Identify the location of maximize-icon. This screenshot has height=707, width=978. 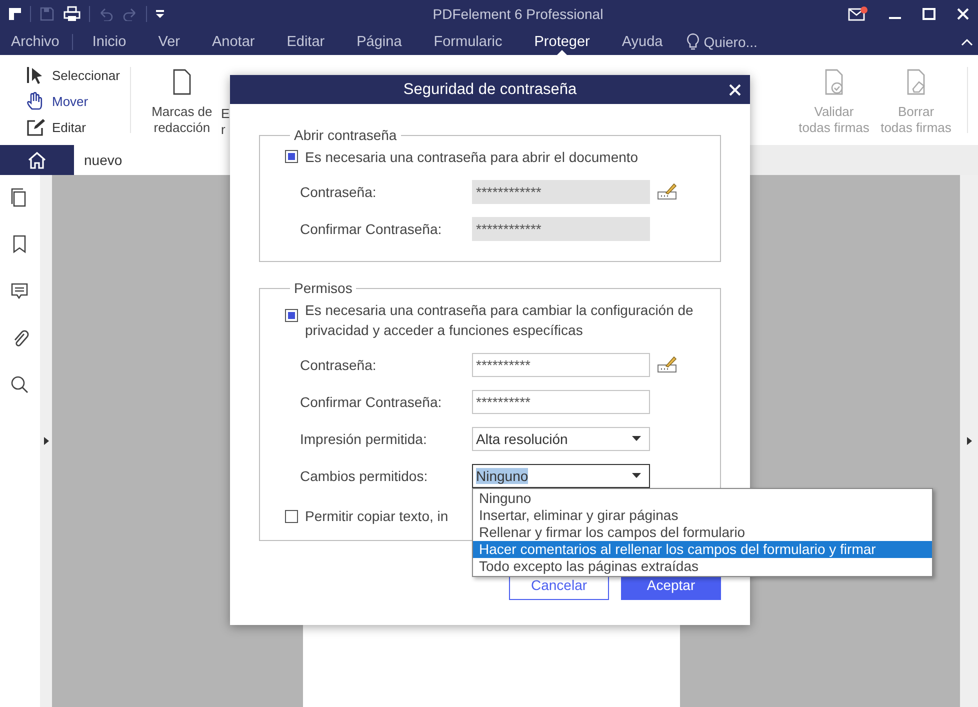
(929, 14).